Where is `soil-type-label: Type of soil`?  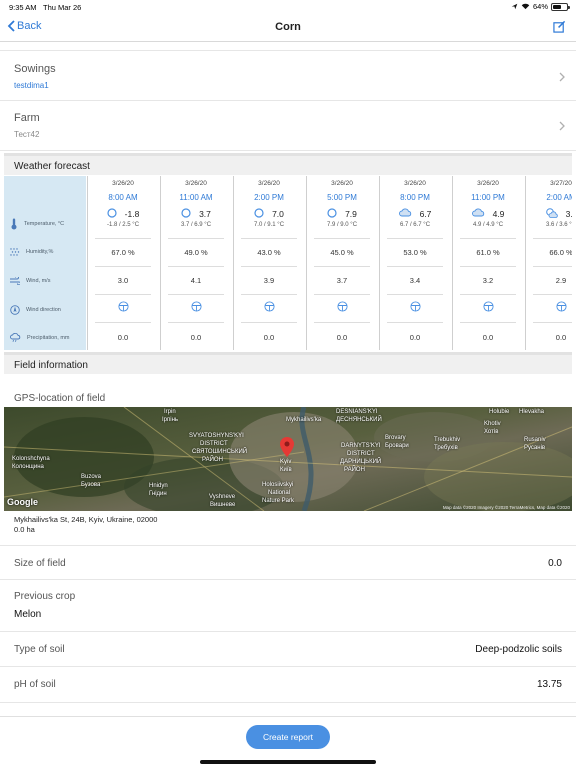
soil-type-label: Type of soil is located at coordinates (39, 649).